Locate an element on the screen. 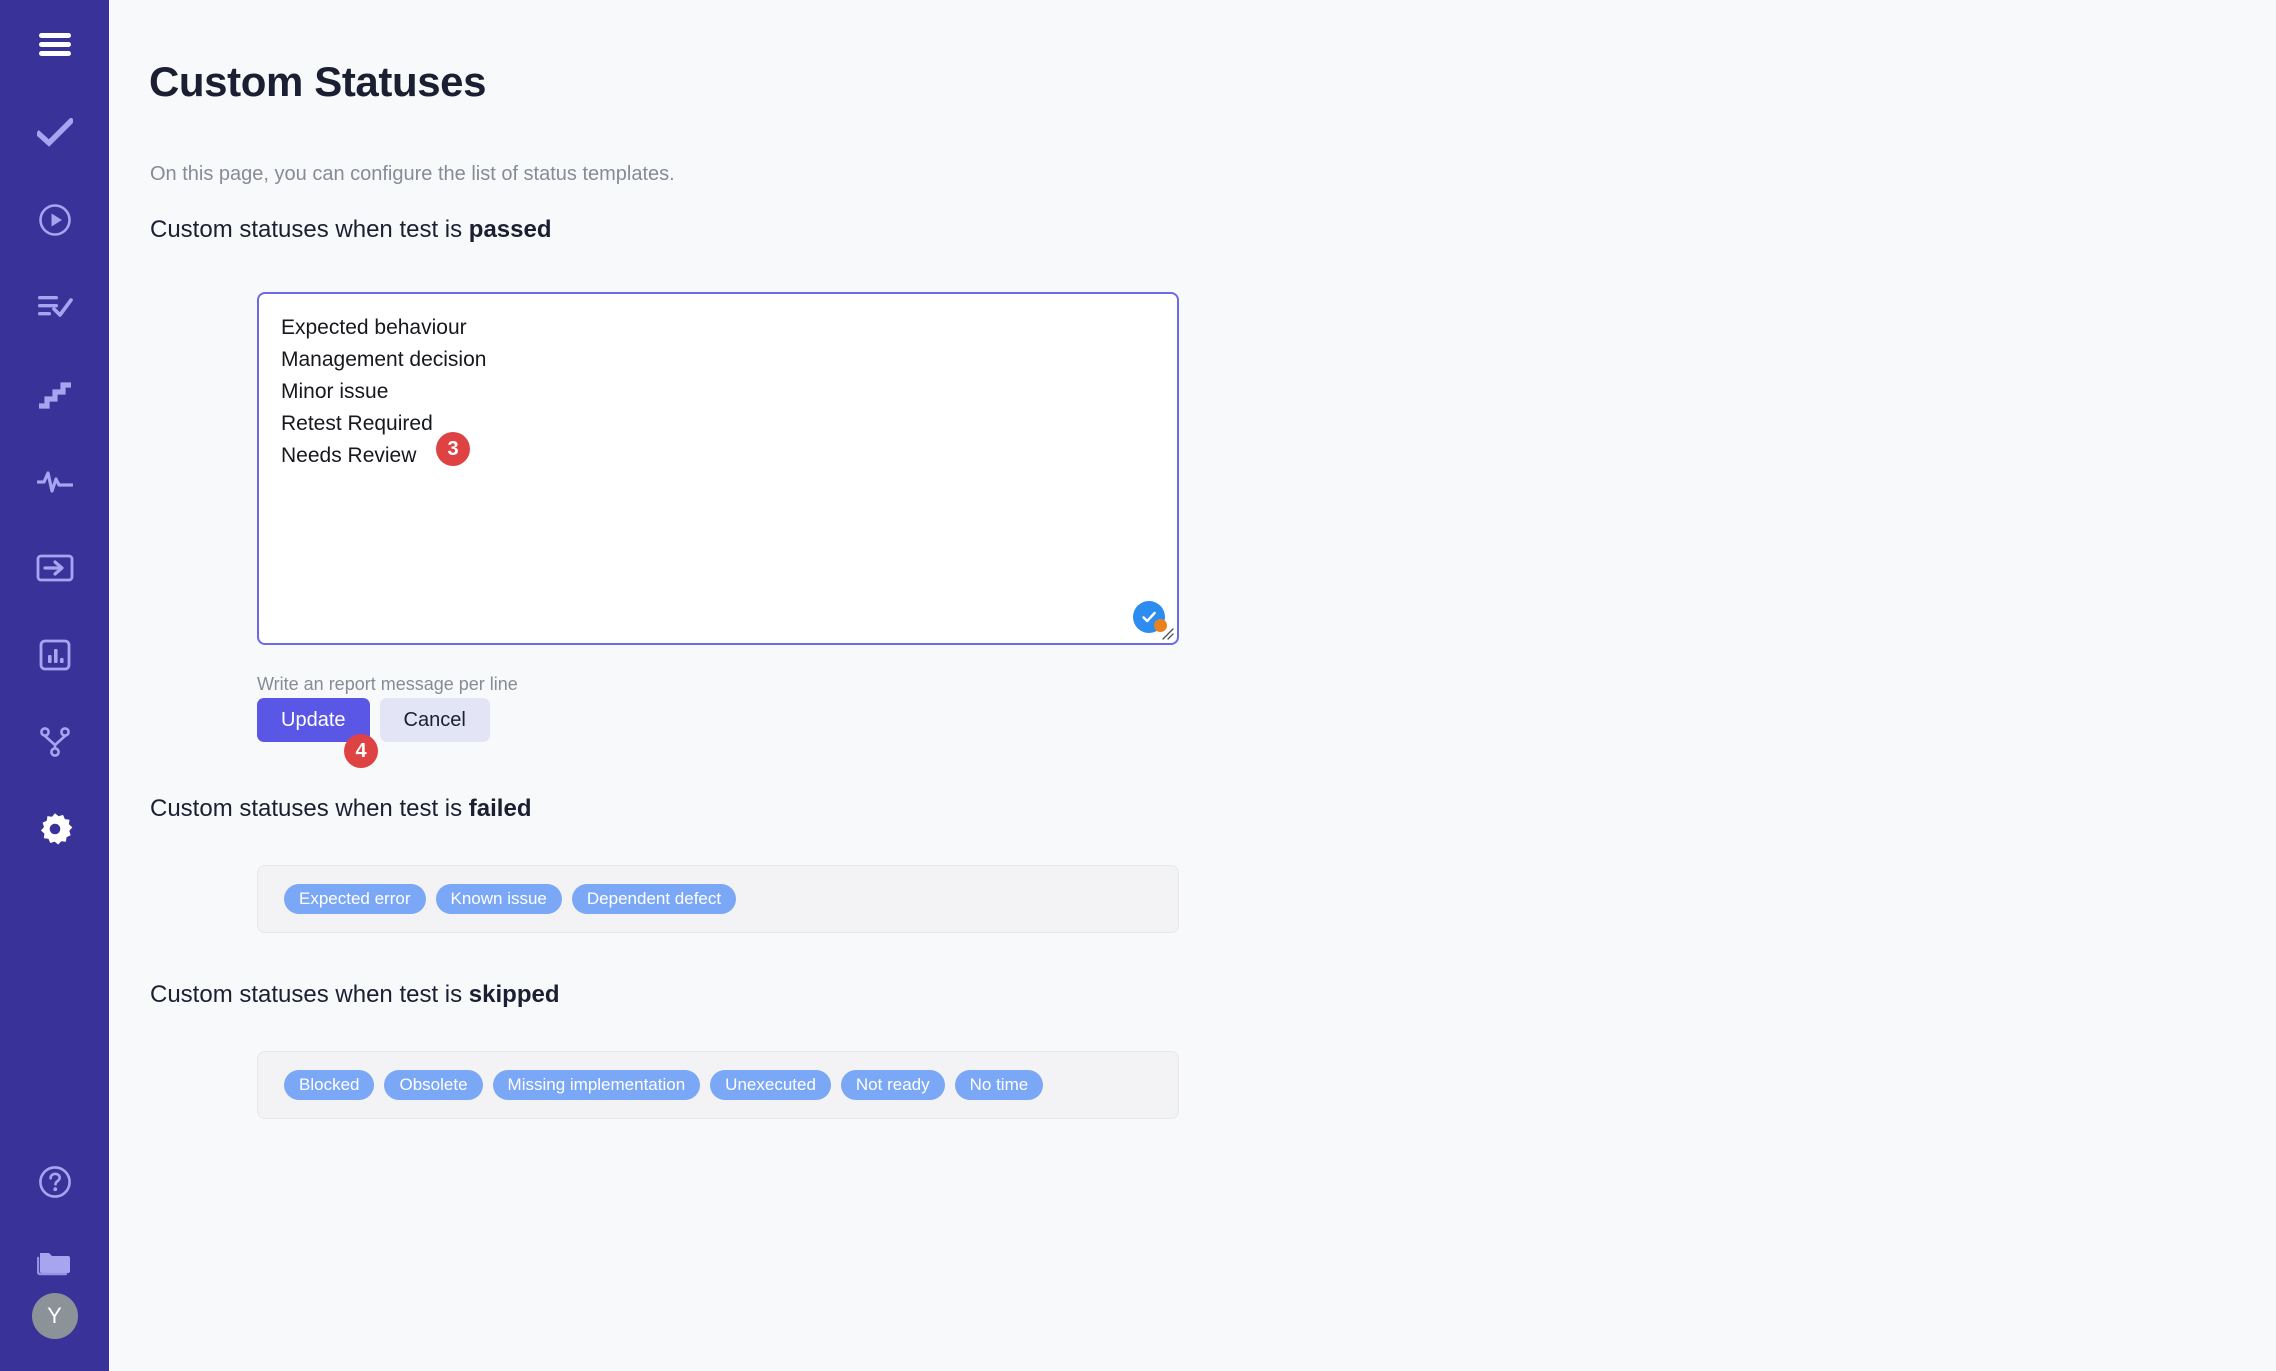 The width and height of the screenshot is (2276, 1371). section-heading-skipped-prefix: Custom statuses when test is is located at coordinates (309, 994).